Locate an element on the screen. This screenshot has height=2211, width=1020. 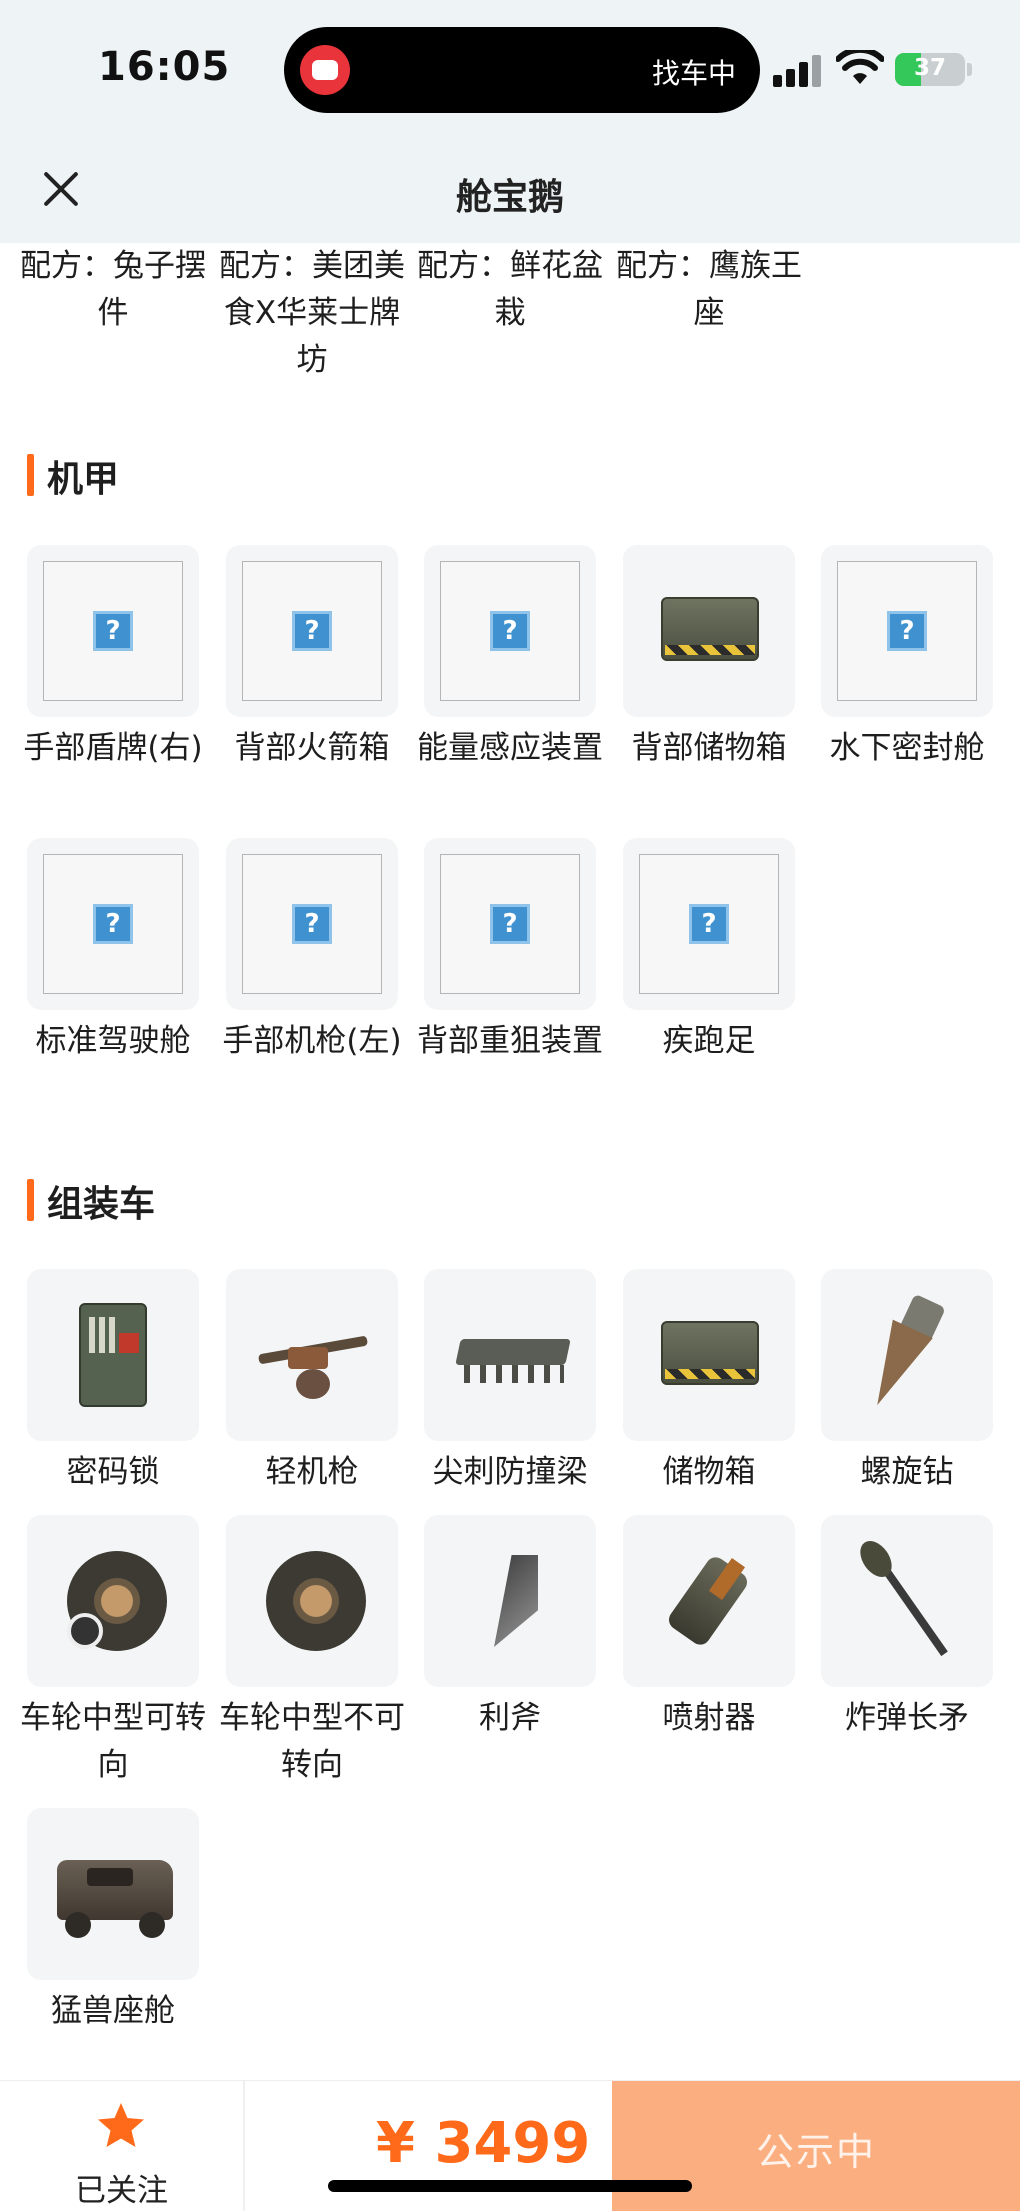
item-label: 密码锁 is located at coordinates (113, 1472).